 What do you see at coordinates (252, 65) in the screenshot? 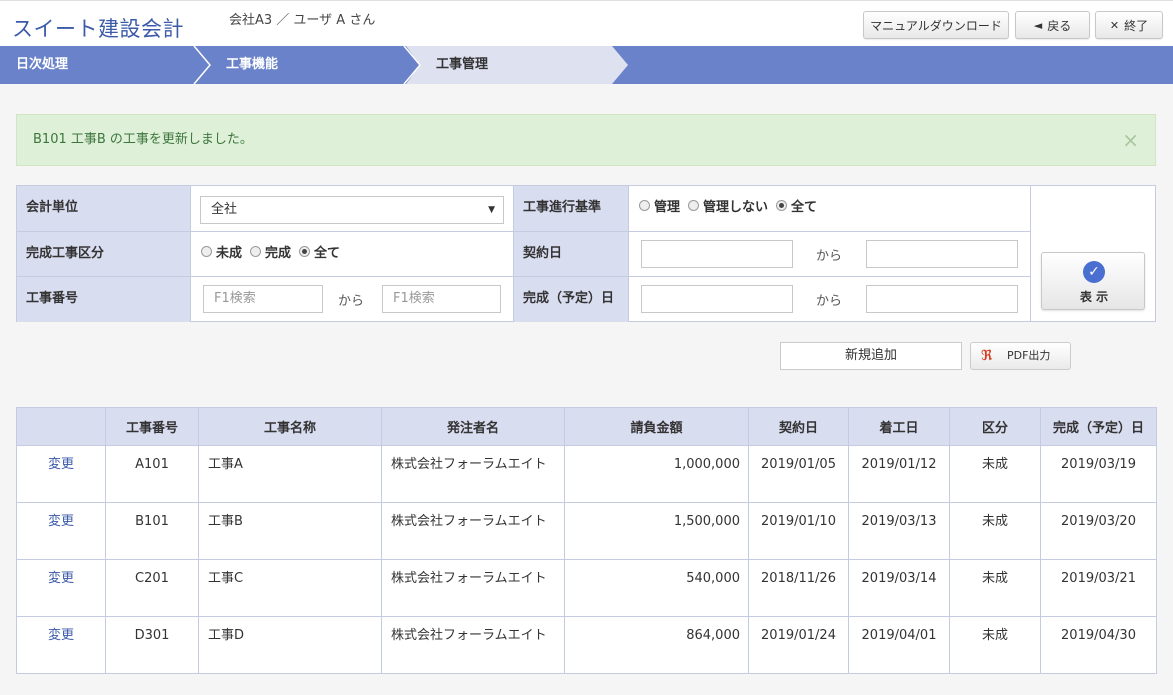
I see `breadcrumb-item-project-functions: 工事機能` at bounding box center [252, 65].